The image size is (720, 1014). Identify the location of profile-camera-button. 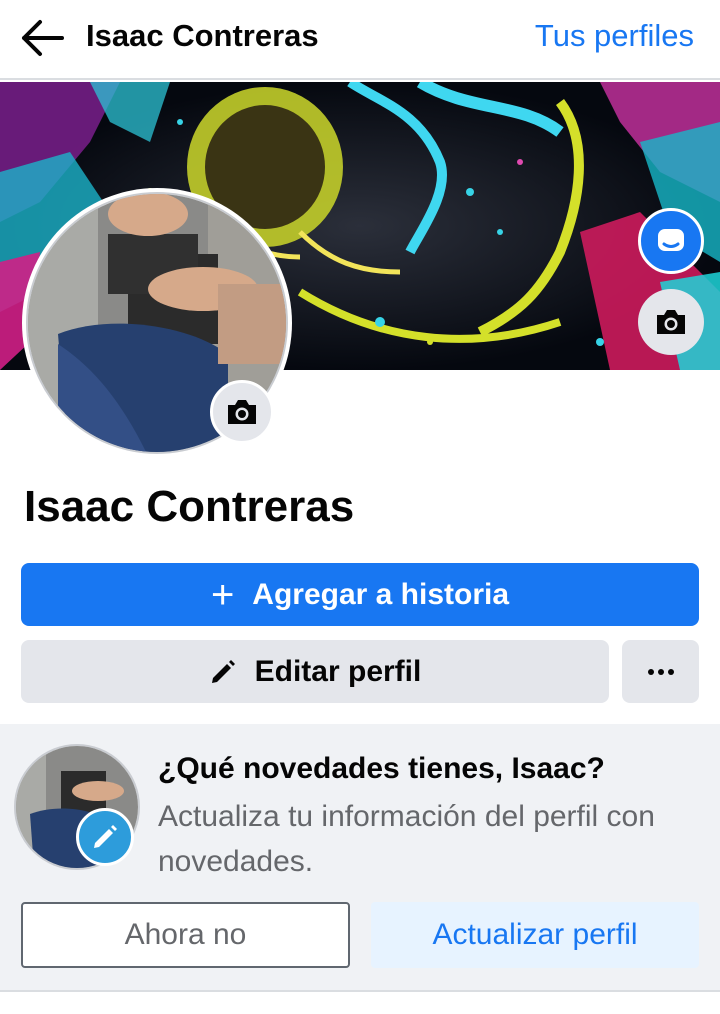
(242, 412).